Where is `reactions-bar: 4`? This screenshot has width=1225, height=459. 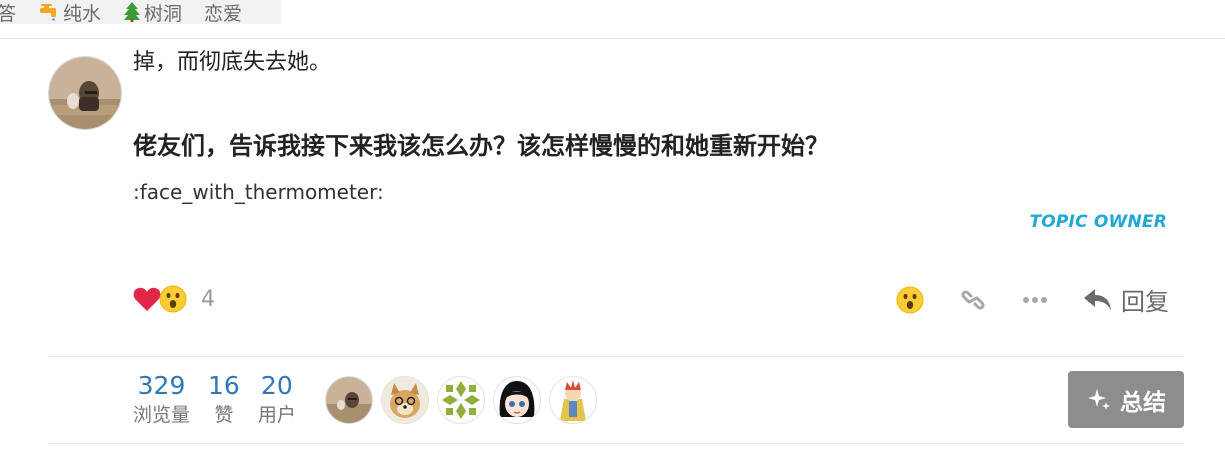 reactions-bar: 4 is located at coordinates (174, 299).